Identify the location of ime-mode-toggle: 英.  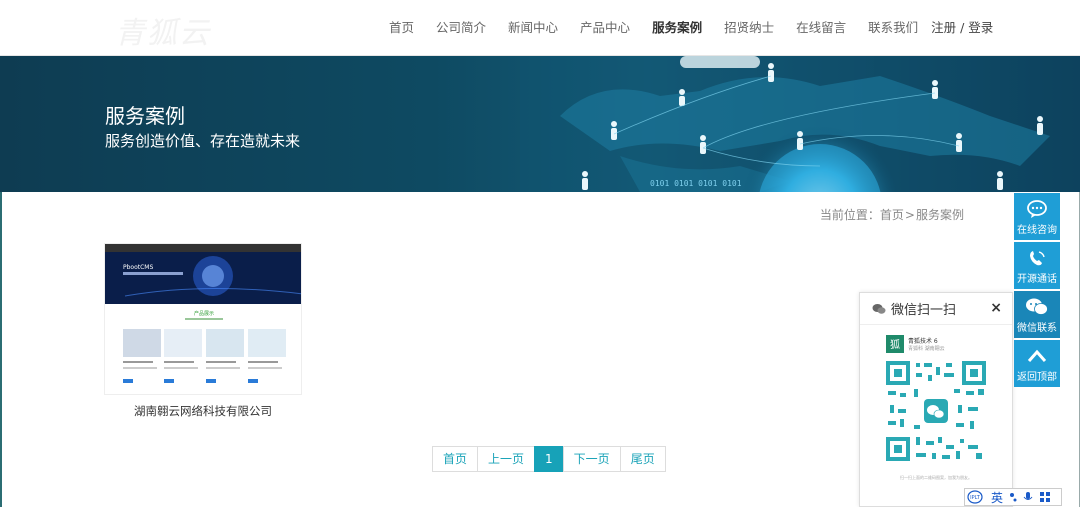
(997, 497).